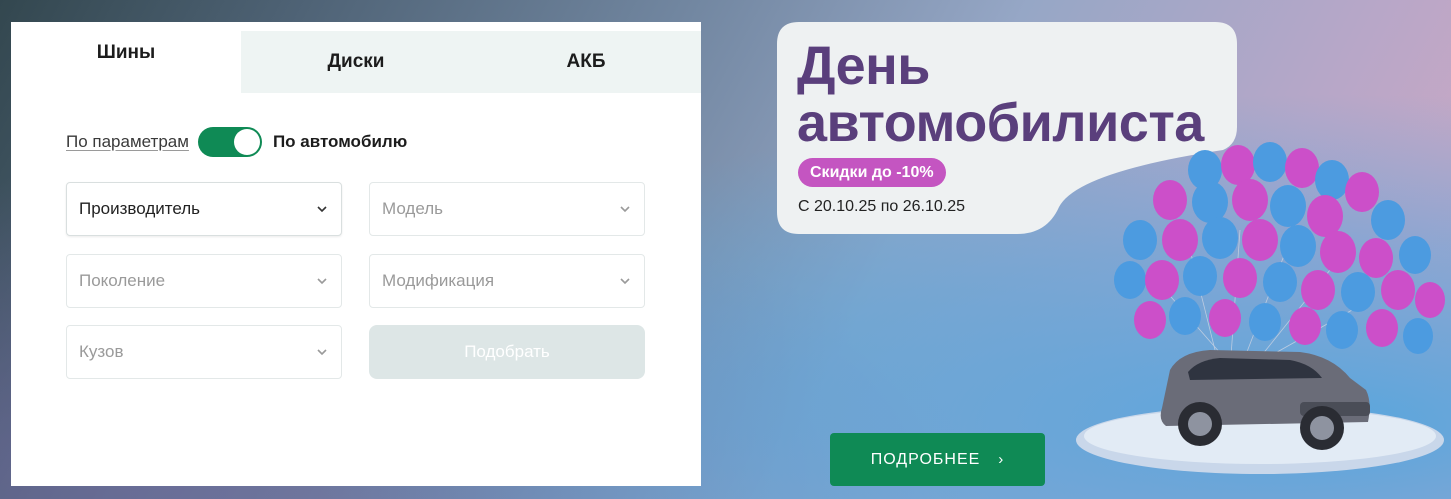 The width and height of the screenshot is (1451, 499). Describe the element at coordinates (507, 209) in the screenshot. I see `model-select: Модель` at that location.